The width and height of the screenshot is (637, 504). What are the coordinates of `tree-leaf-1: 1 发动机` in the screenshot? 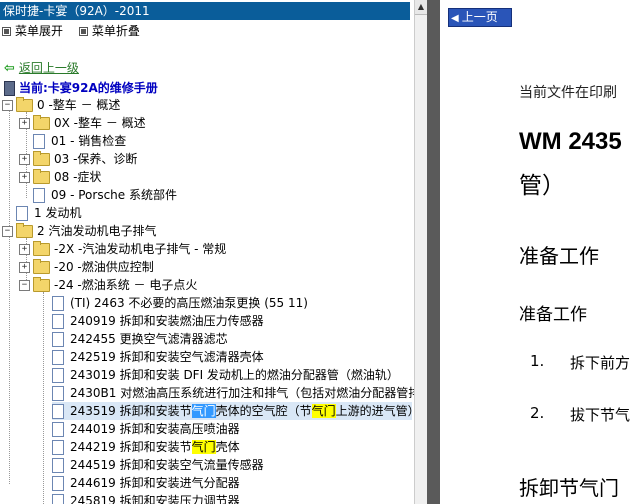 It's located at (48, 213).